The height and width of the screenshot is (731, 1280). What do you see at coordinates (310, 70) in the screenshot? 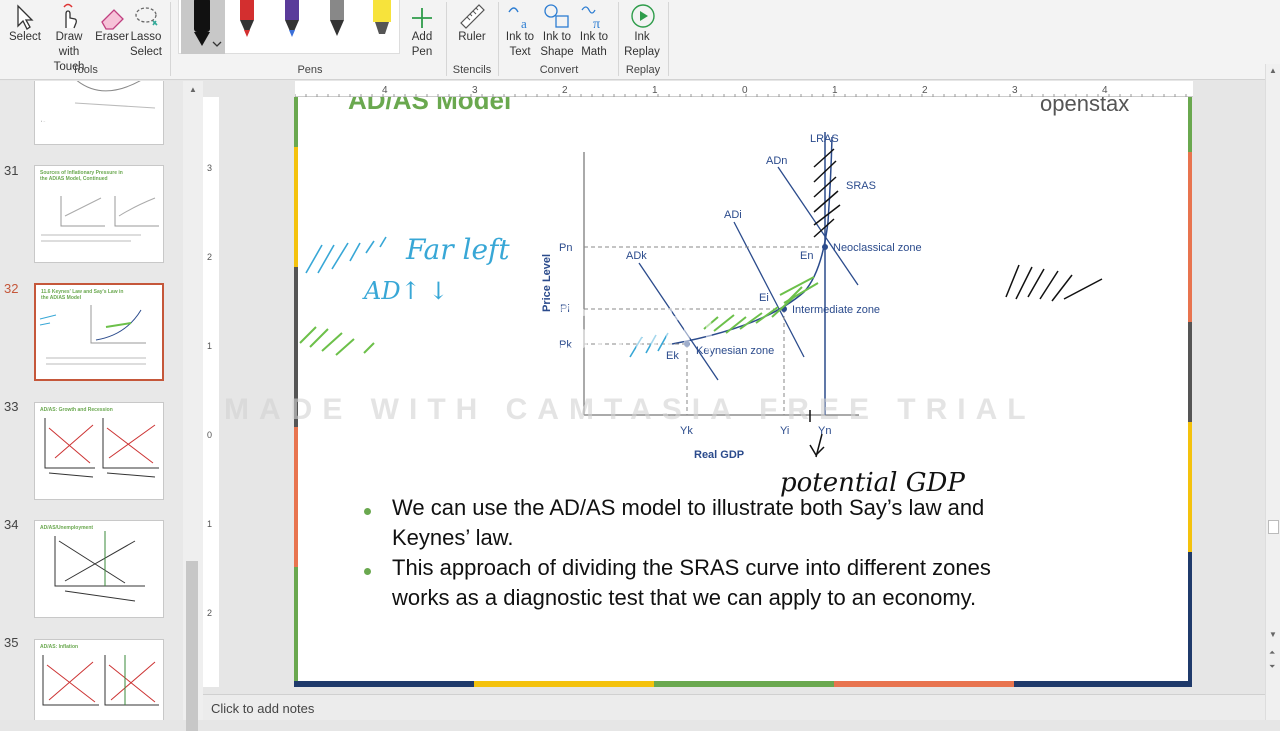
I see `pens-group-label: Pens` at bounding box center [310, 70].